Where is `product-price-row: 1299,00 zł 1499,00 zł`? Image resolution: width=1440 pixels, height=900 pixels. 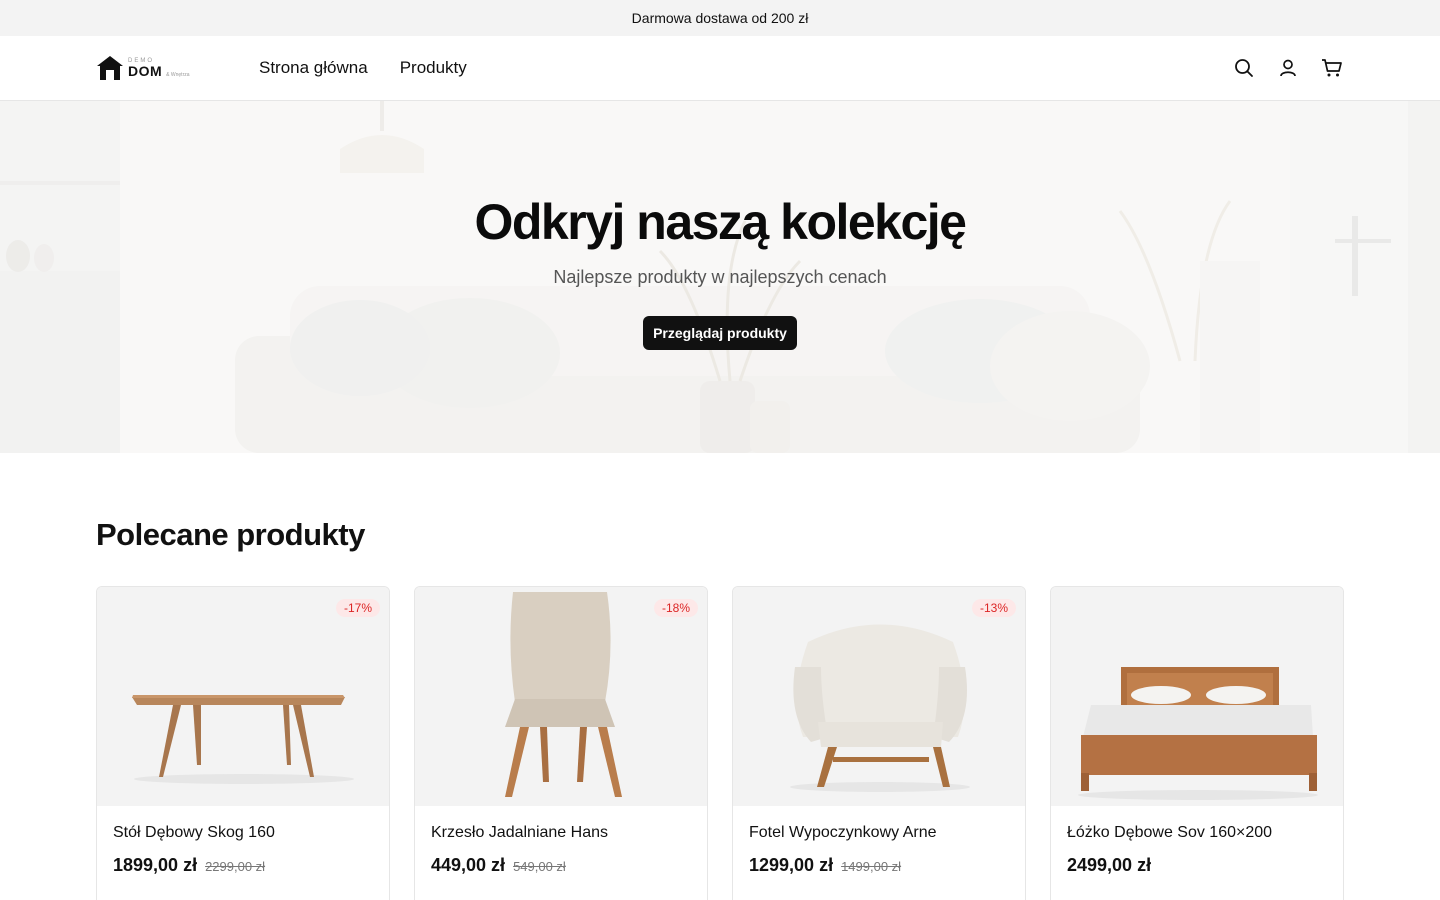
product-price-row: 1299,00 zł 1499,00 zł is located at coordinates (879, 865).